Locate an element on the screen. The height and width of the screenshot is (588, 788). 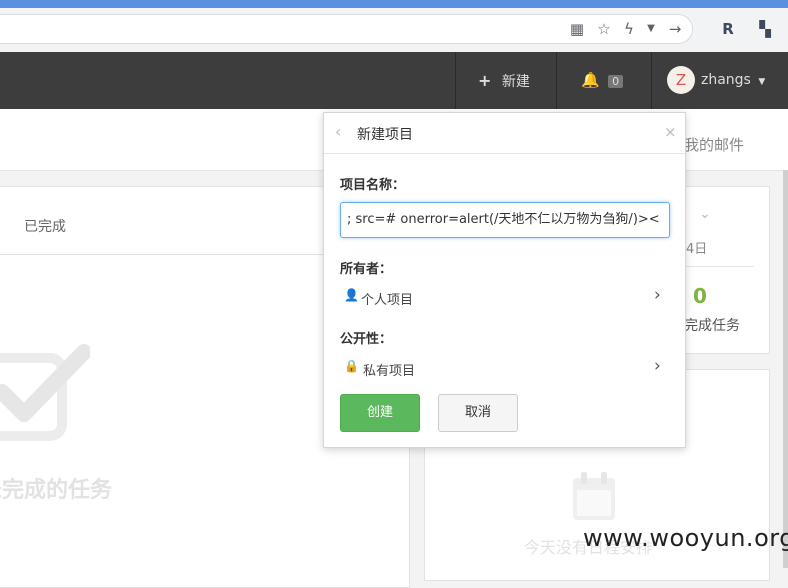
username: zhangs is located at coordinates (726, 80).